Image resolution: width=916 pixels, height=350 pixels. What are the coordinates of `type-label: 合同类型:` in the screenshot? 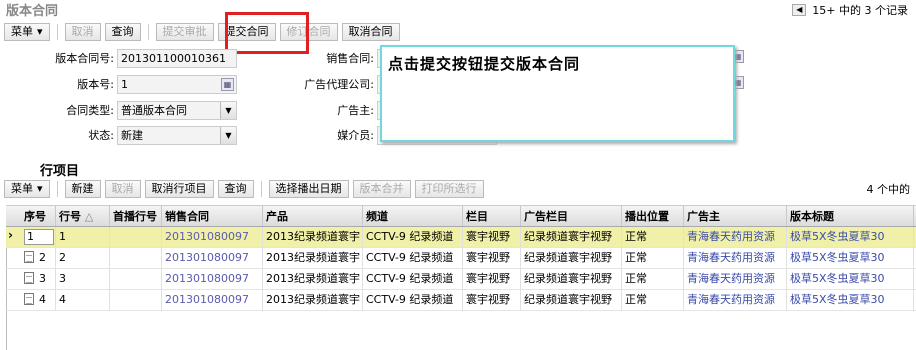 It's located at (90, 110).